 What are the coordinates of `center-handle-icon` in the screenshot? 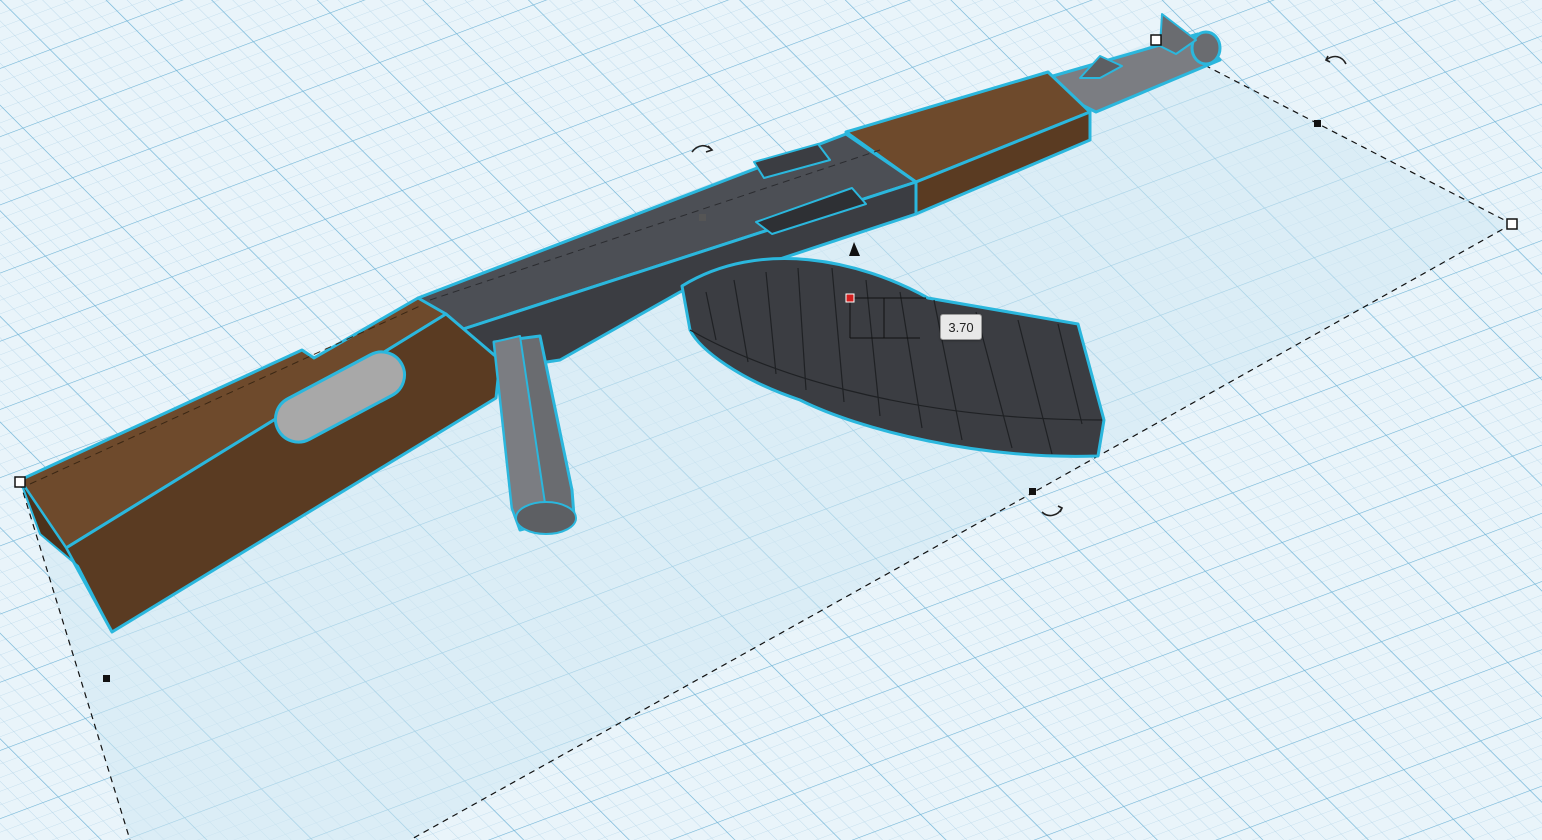 It's located at (702, 217).